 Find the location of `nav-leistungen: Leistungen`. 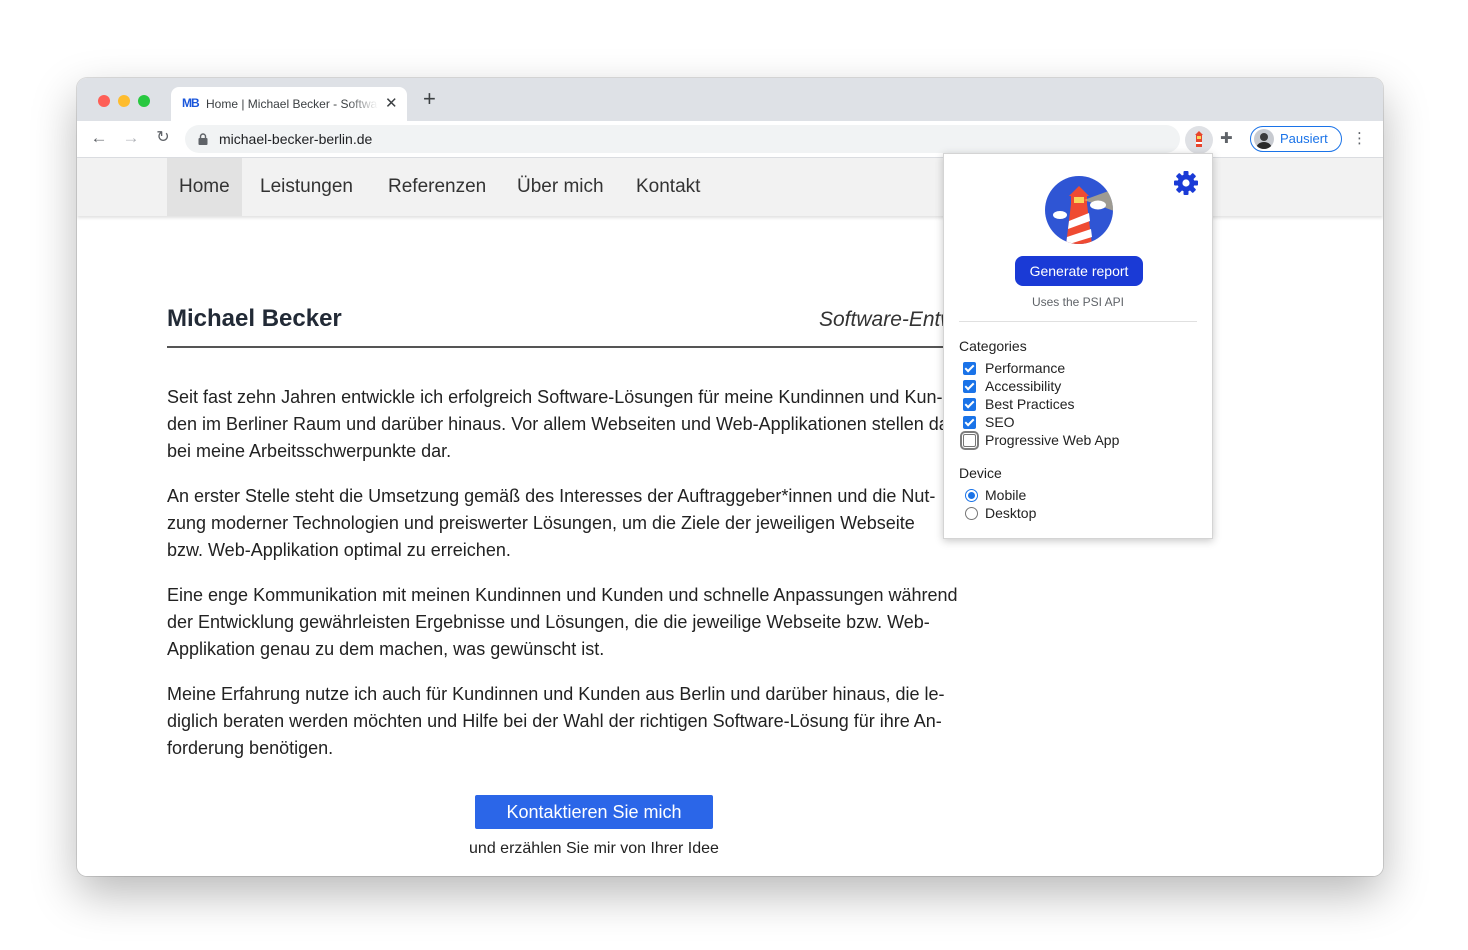

nav-leistungen: Leistungen is located at coordinates (306, 187).